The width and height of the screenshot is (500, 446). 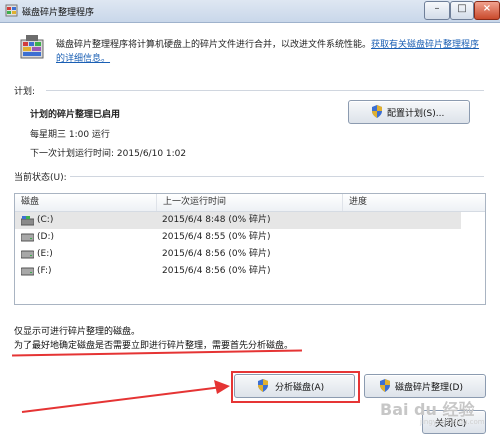 I want to click on annotation-highlight-box, so click(x=295, y=387).